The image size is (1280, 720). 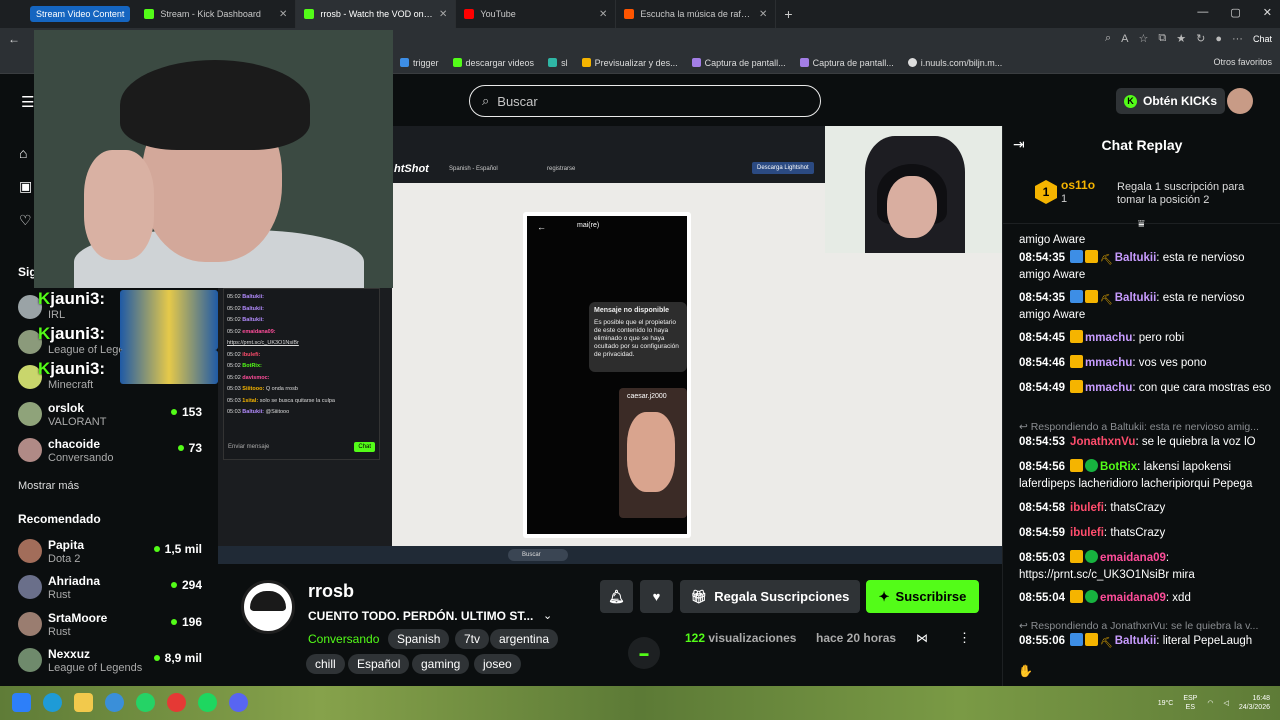 What do you see at coordinates (1200, 38) in the screenshot?
I see `history-icon: ↻` at bounding box center [1200, 38].